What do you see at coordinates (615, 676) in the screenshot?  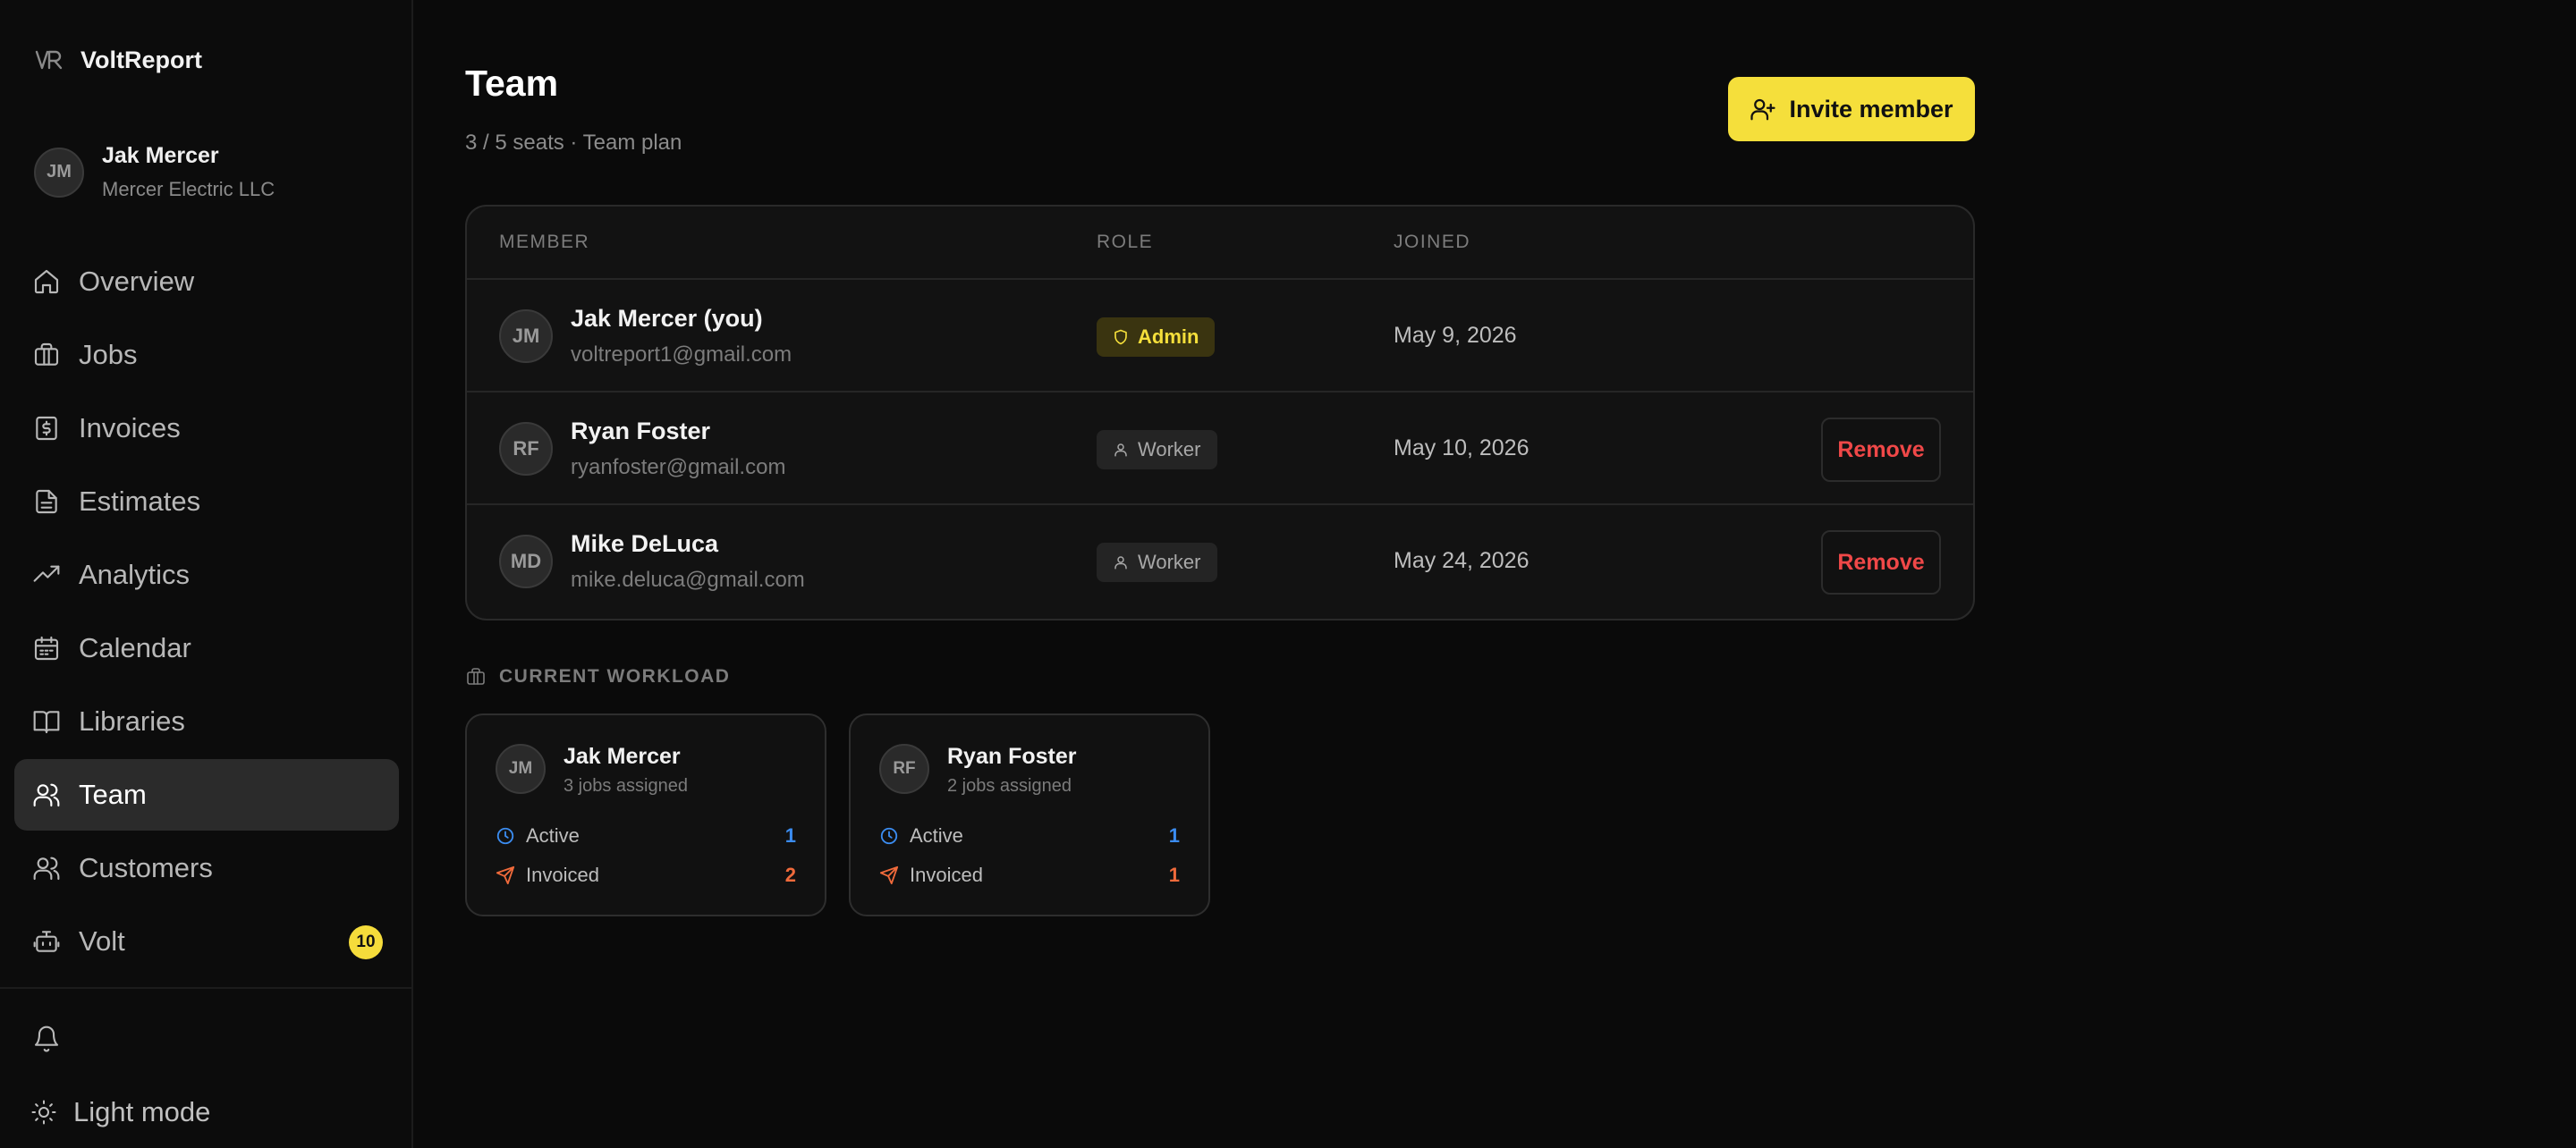 I see `workload-label: CURRENT WORKLOAD` at bounding box center [615, 676].